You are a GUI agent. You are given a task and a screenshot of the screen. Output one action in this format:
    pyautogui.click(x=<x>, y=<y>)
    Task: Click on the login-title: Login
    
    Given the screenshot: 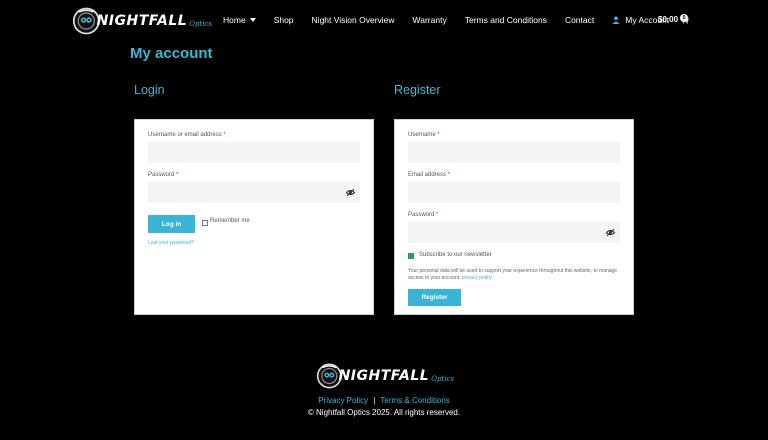 What is the action you would take?
    pyautogui.click(x=149, y=90)
    